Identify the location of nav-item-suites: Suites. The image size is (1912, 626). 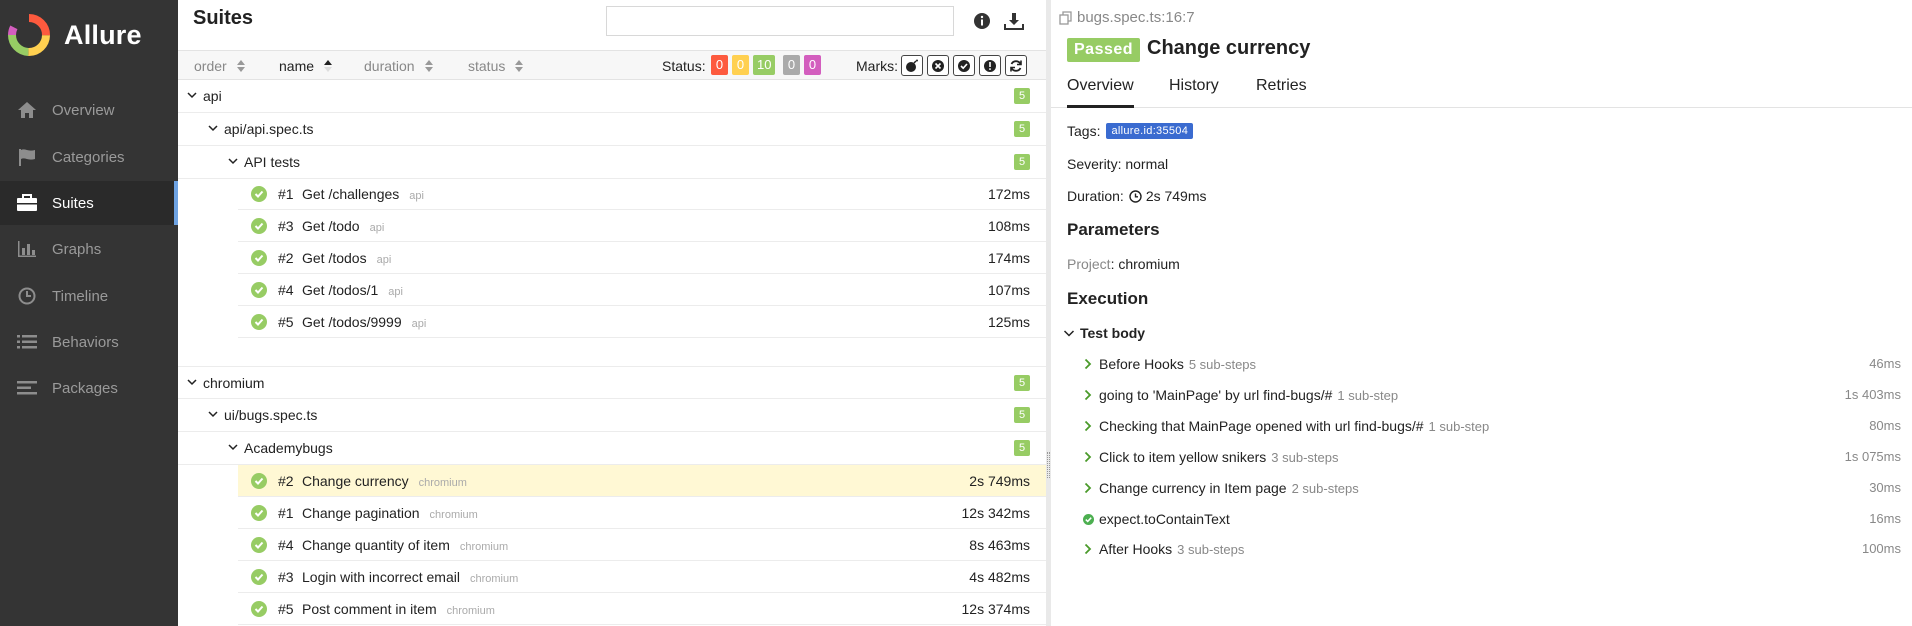
(89, 203).